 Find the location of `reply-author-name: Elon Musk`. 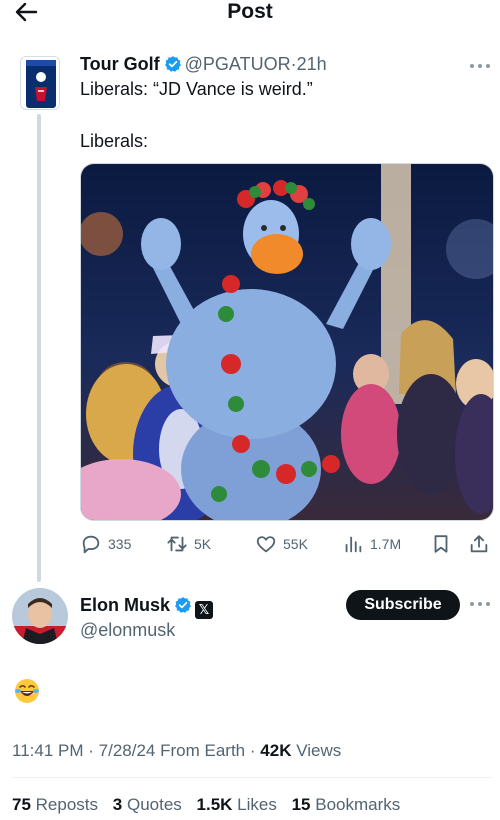

reply-author-name: Elon Musk is located at coordinates (125, 605).